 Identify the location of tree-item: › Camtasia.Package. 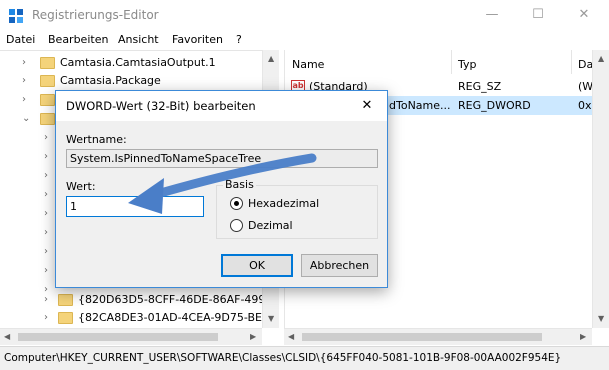
(131, 81).